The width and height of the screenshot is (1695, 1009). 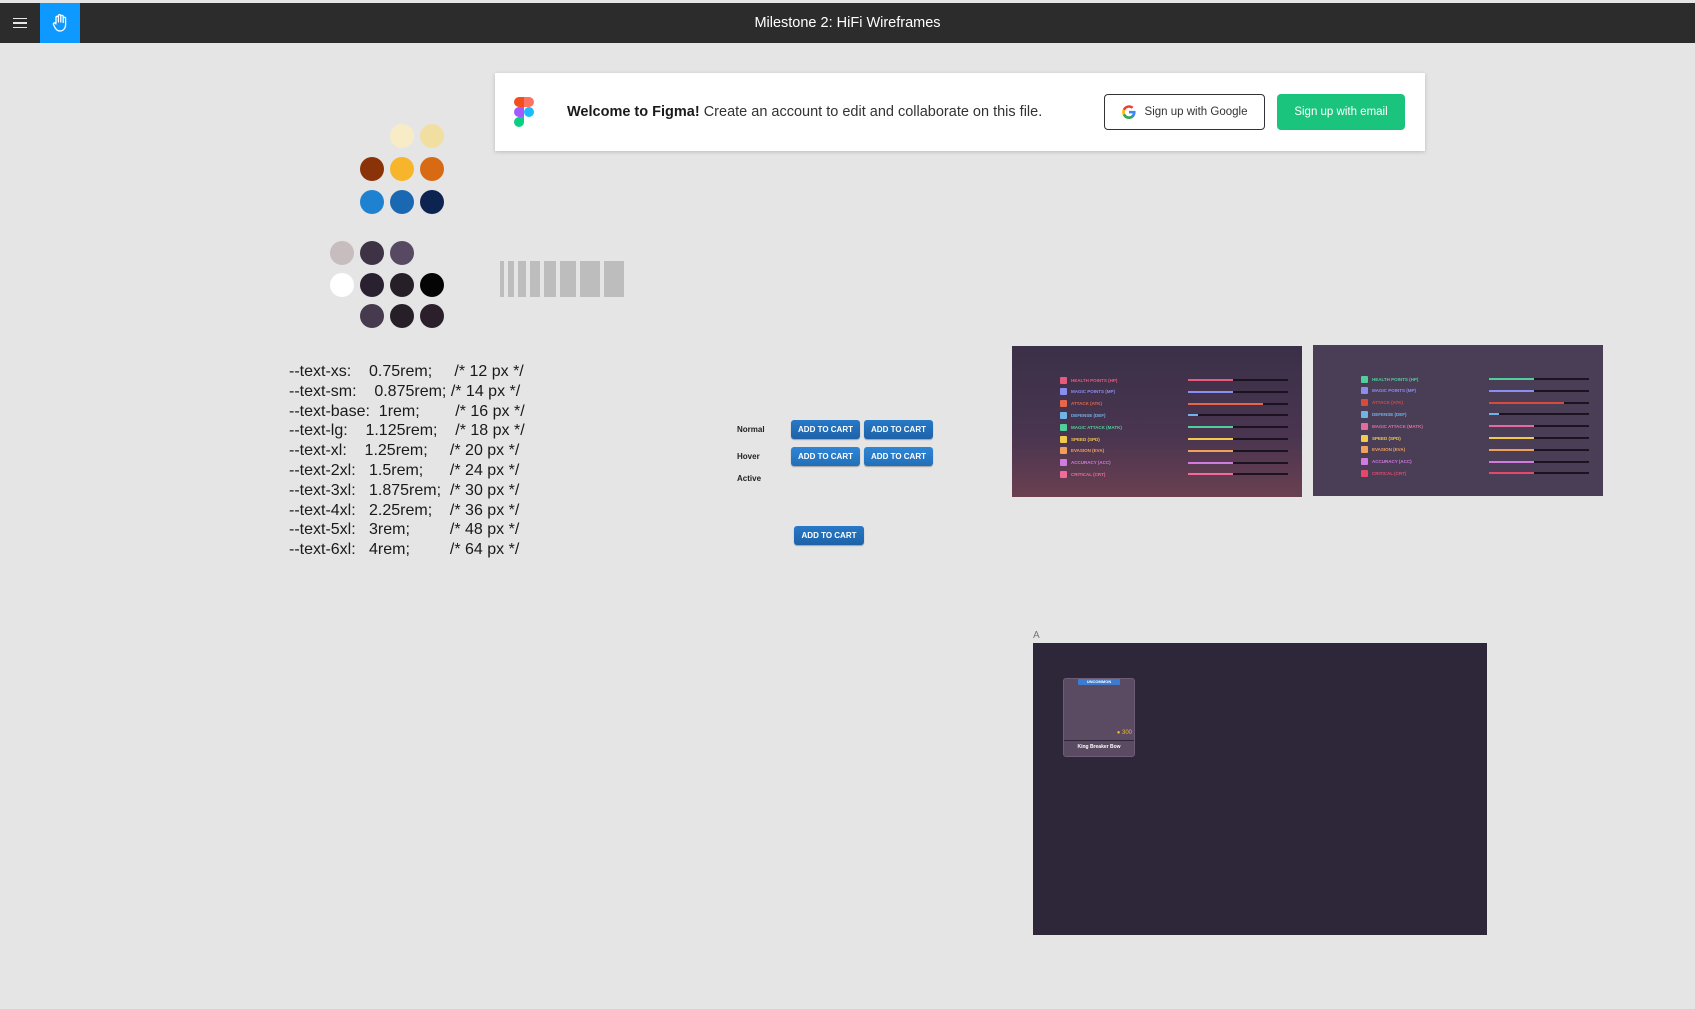 I want to click on figma-logo-icon, so click(x=524, y=114).